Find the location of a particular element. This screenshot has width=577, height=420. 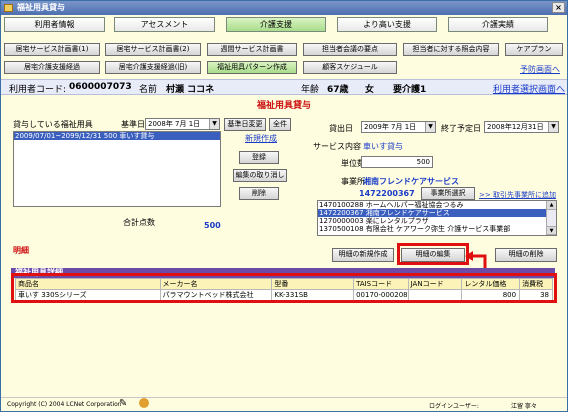

age-label: 年齢 is located at coordinates (310, 90).